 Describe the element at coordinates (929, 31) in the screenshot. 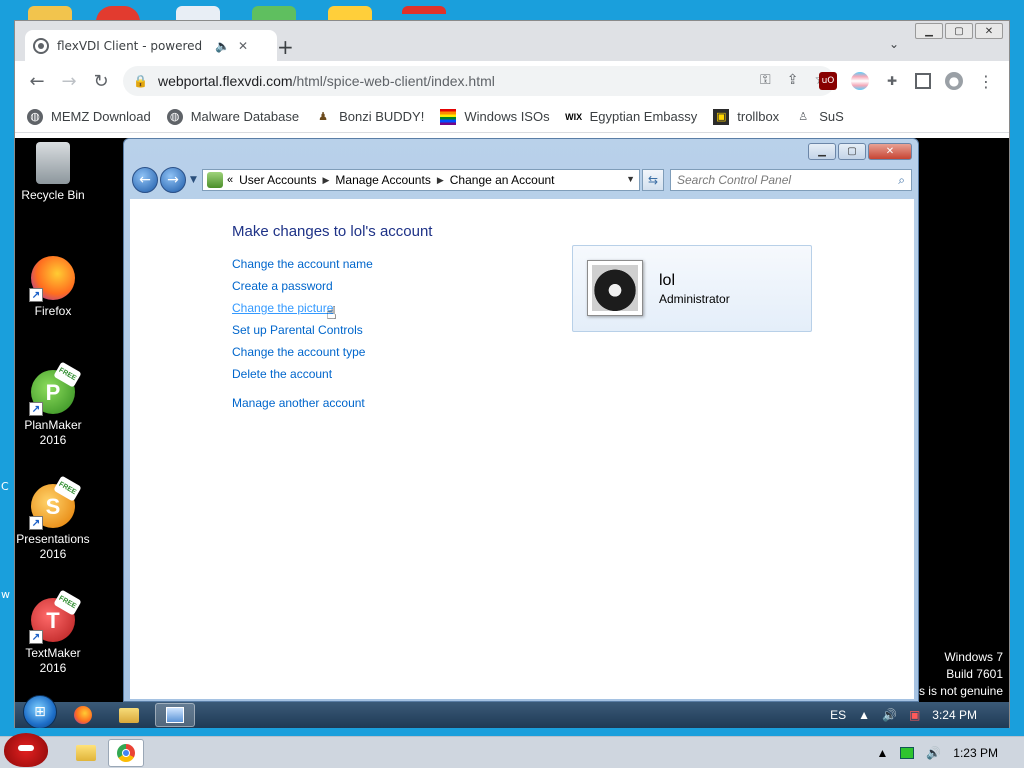

I see `minimize-button: ▁` at that location.